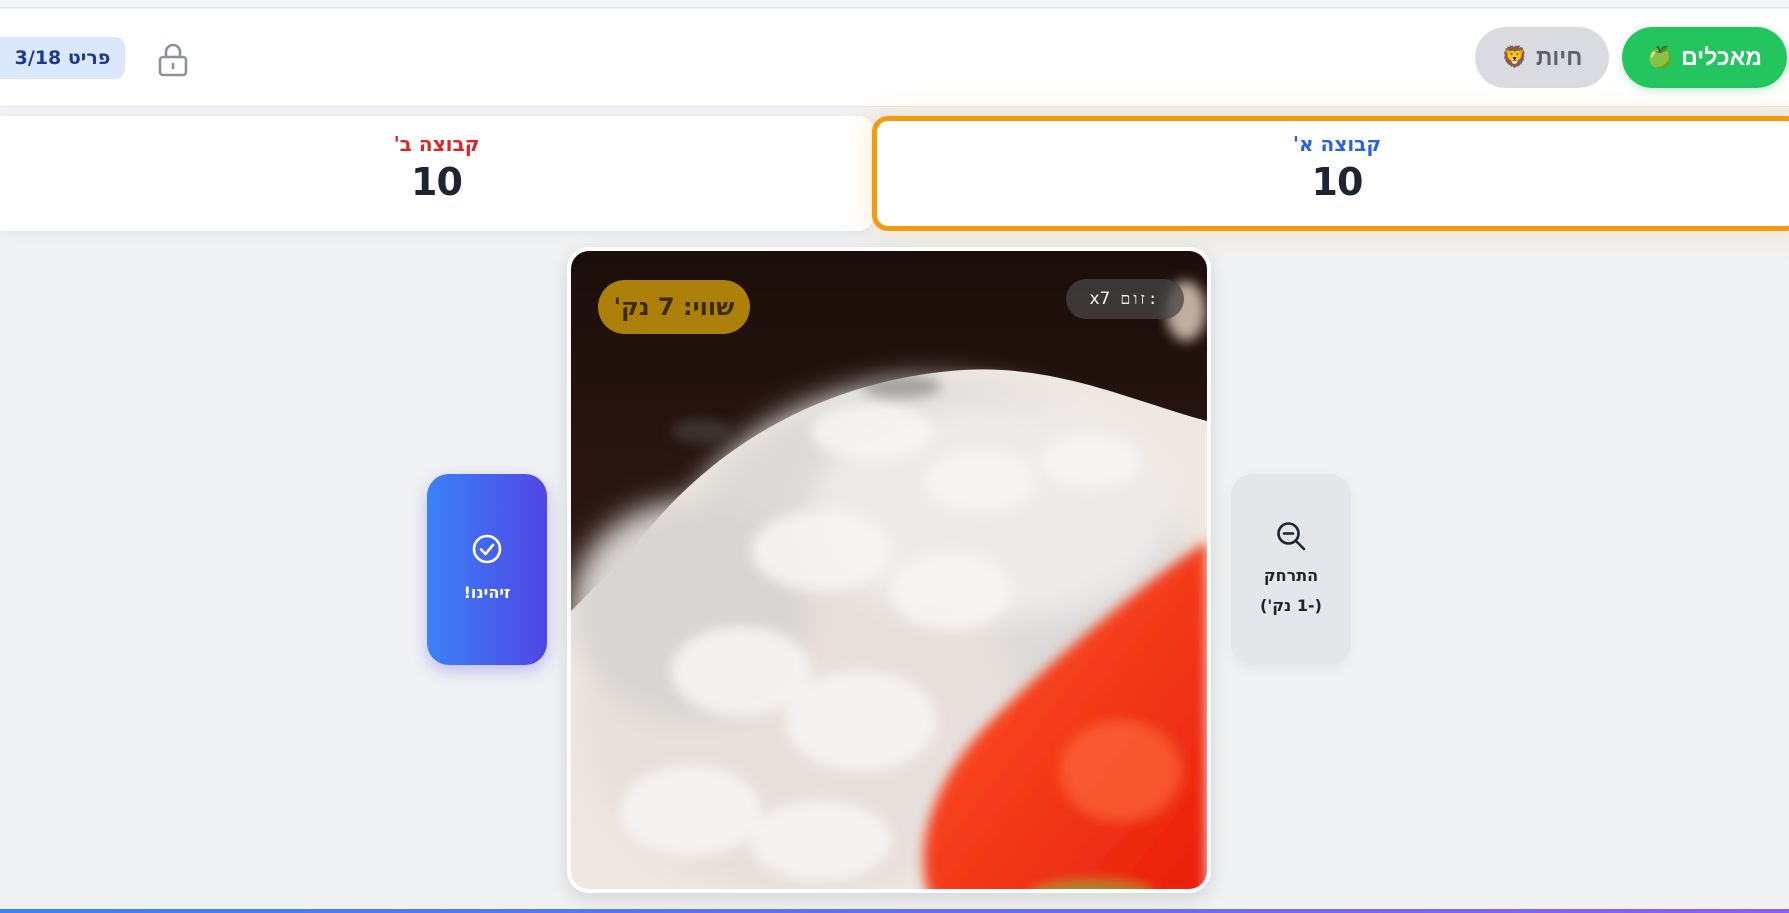  What do you see at coordinates (487, 592) in the screenshot?
I see `identified-label: זיהינו!` at bounding box center [487, 592].